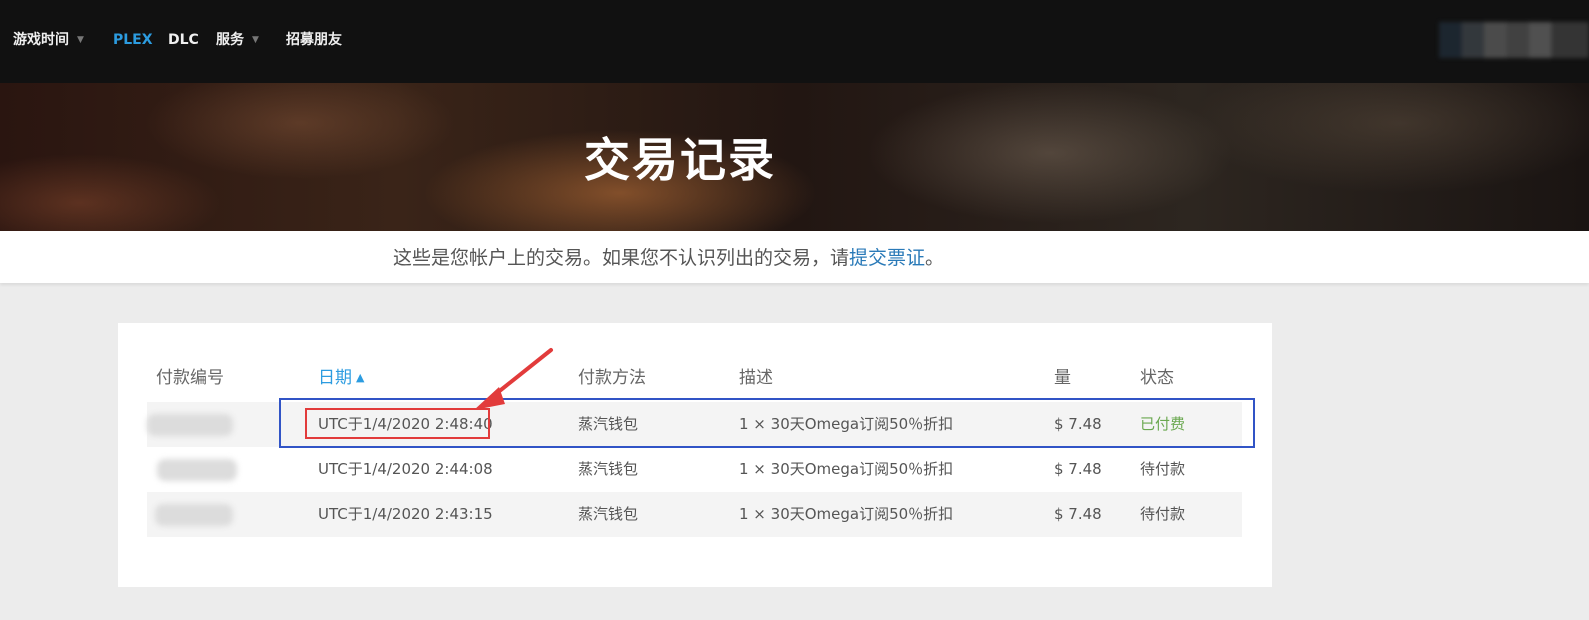  I want to click on header-amount: 量, so click(1062, 378).